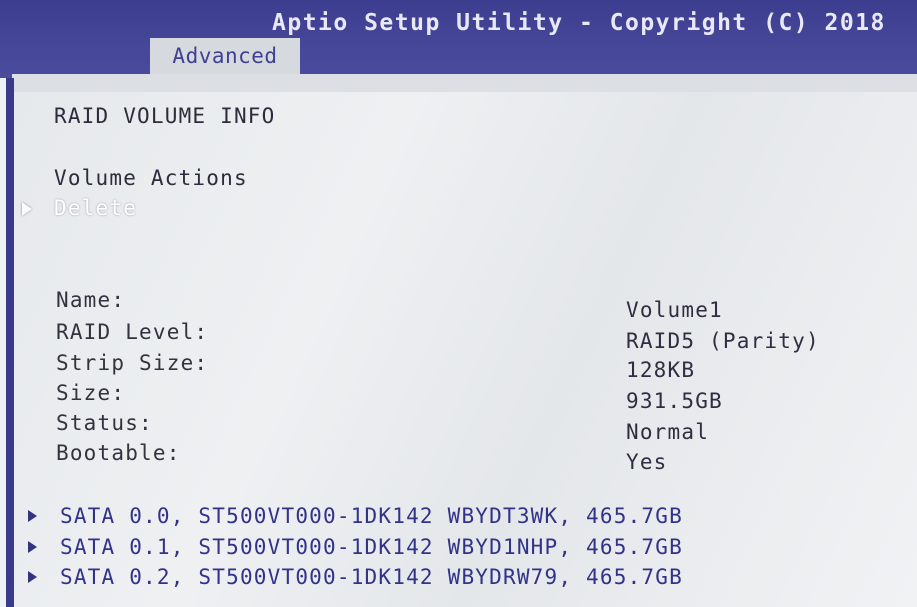  What do you see at coordinates (464, 83) in the screenshot?
I see `panel-top-border` at bounding box center [464, 83].